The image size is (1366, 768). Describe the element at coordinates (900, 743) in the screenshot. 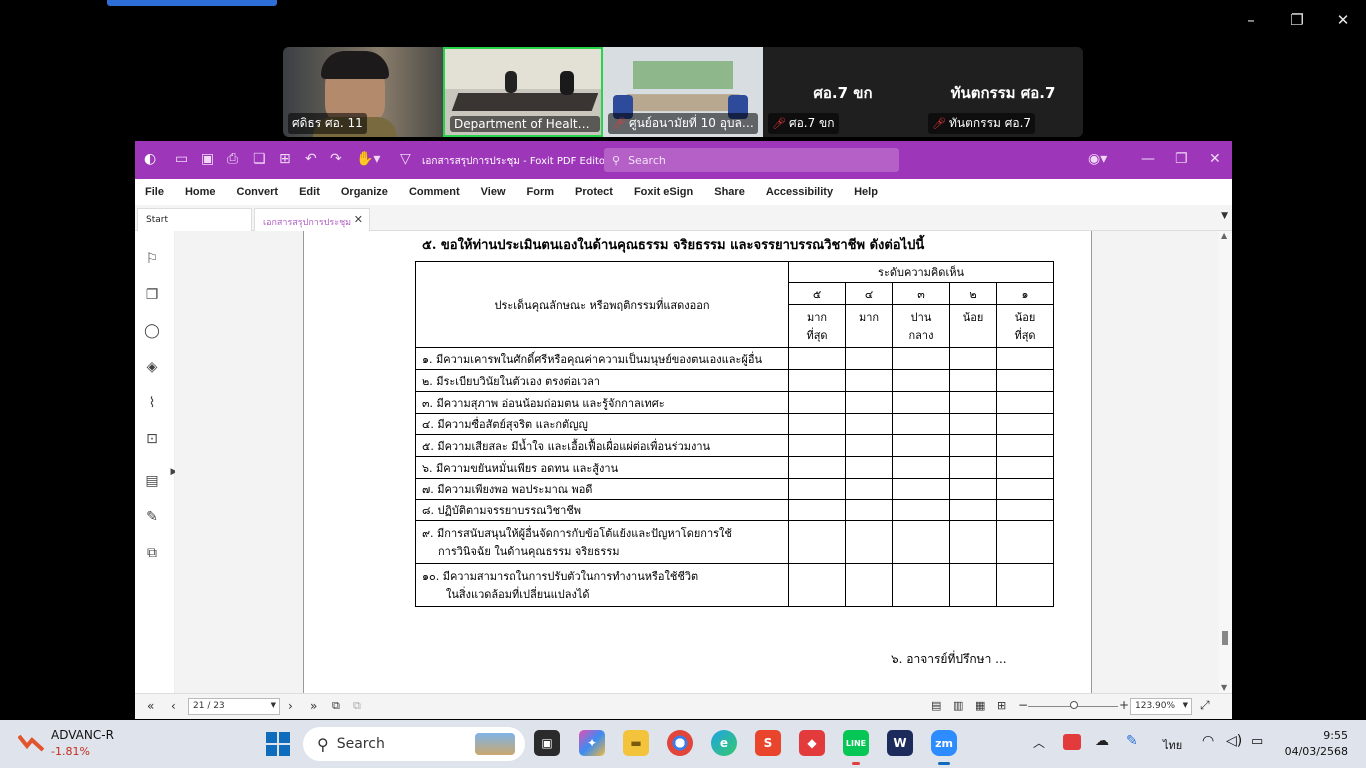

I see `webex-icon: W` at that location.